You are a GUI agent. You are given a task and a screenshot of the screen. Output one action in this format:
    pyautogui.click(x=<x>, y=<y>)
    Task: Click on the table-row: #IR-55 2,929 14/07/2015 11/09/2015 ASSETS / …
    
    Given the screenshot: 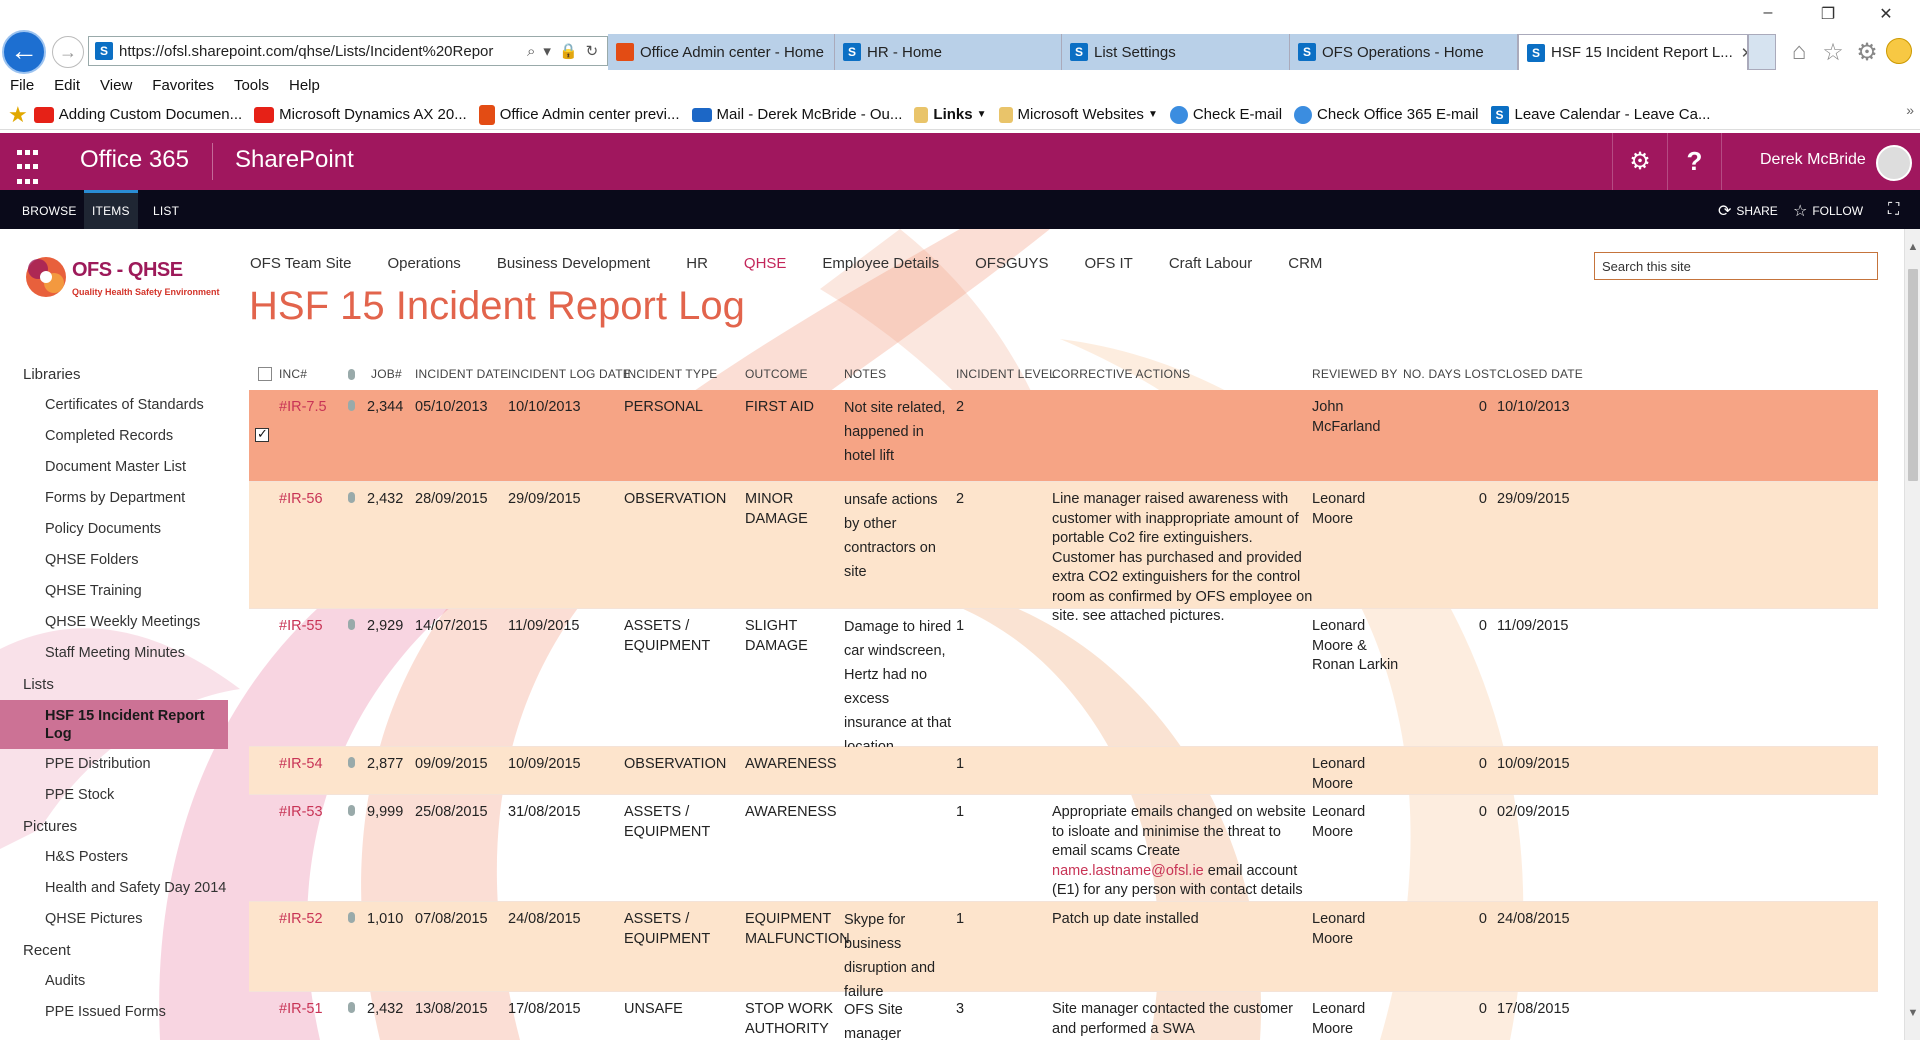 What is the action you would take?
    pyautogui.click(x=1063, y=682)
    